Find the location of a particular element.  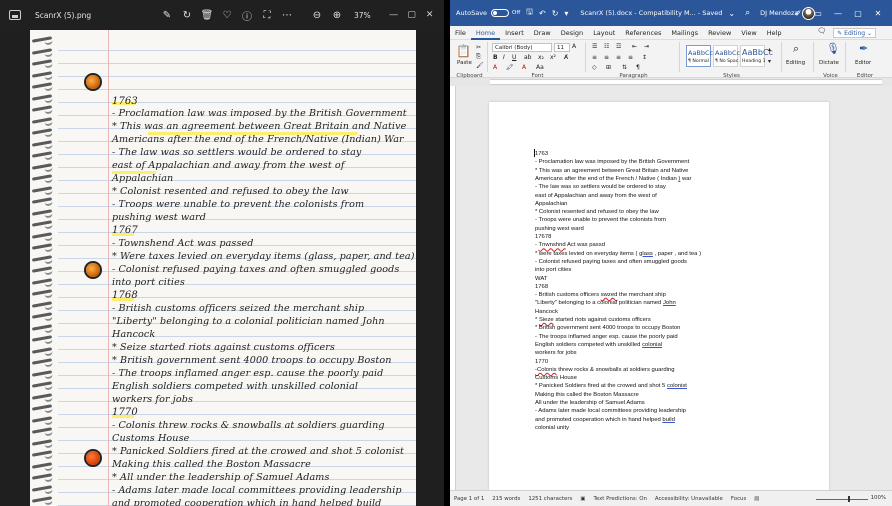

microphone-icon: 🎙 is located at coordinates (833, 48).